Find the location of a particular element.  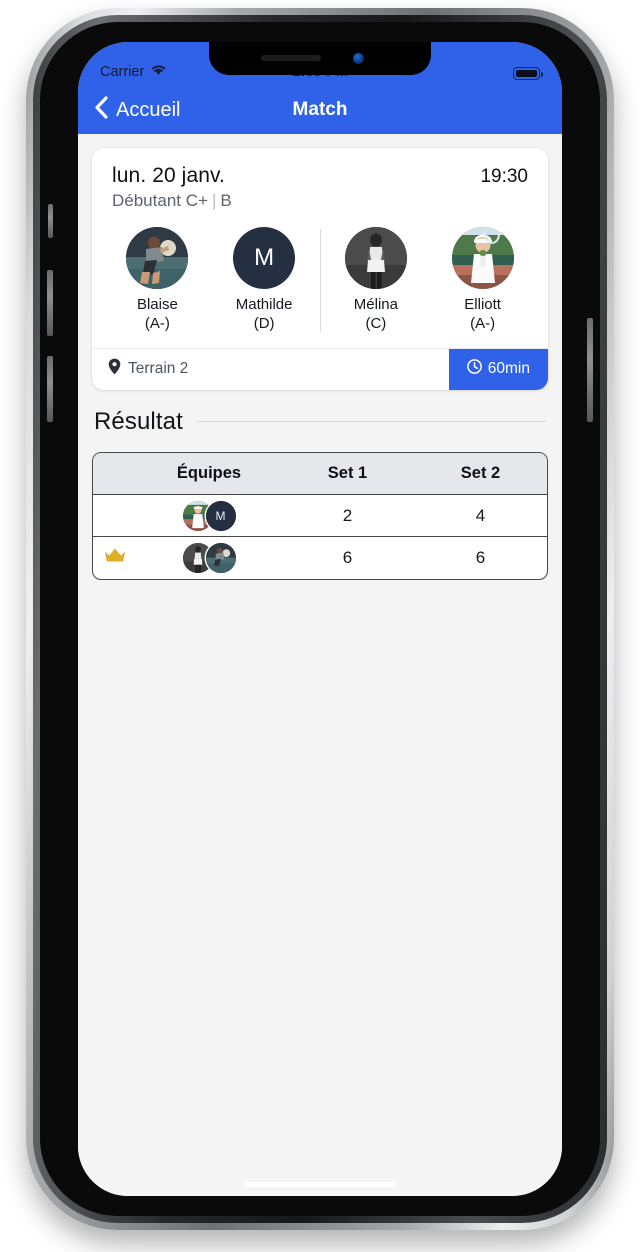

section-divider is located at coordinates (371, 421).